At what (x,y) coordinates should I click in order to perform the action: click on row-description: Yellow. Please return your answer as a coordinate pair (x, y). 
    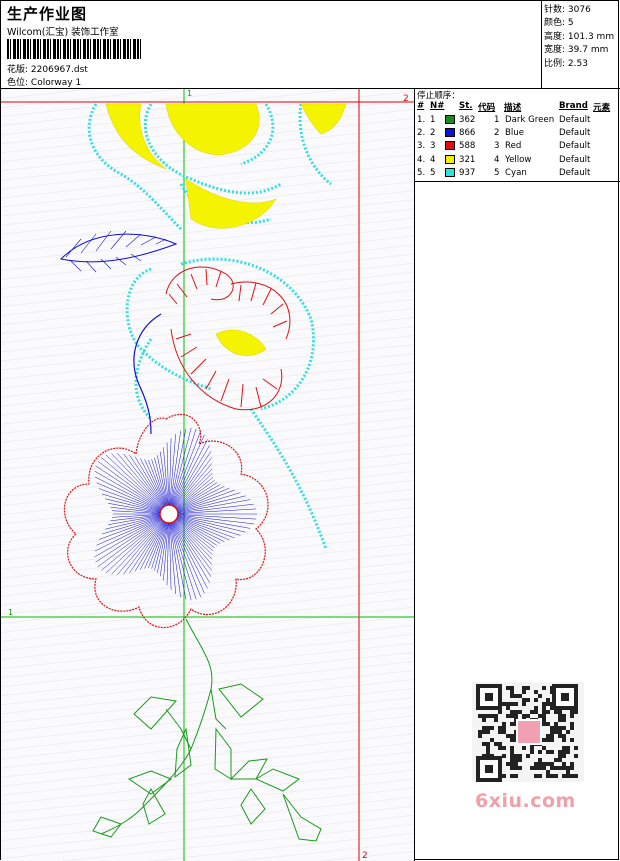
    Looking at the image, I should click on (518, 159).